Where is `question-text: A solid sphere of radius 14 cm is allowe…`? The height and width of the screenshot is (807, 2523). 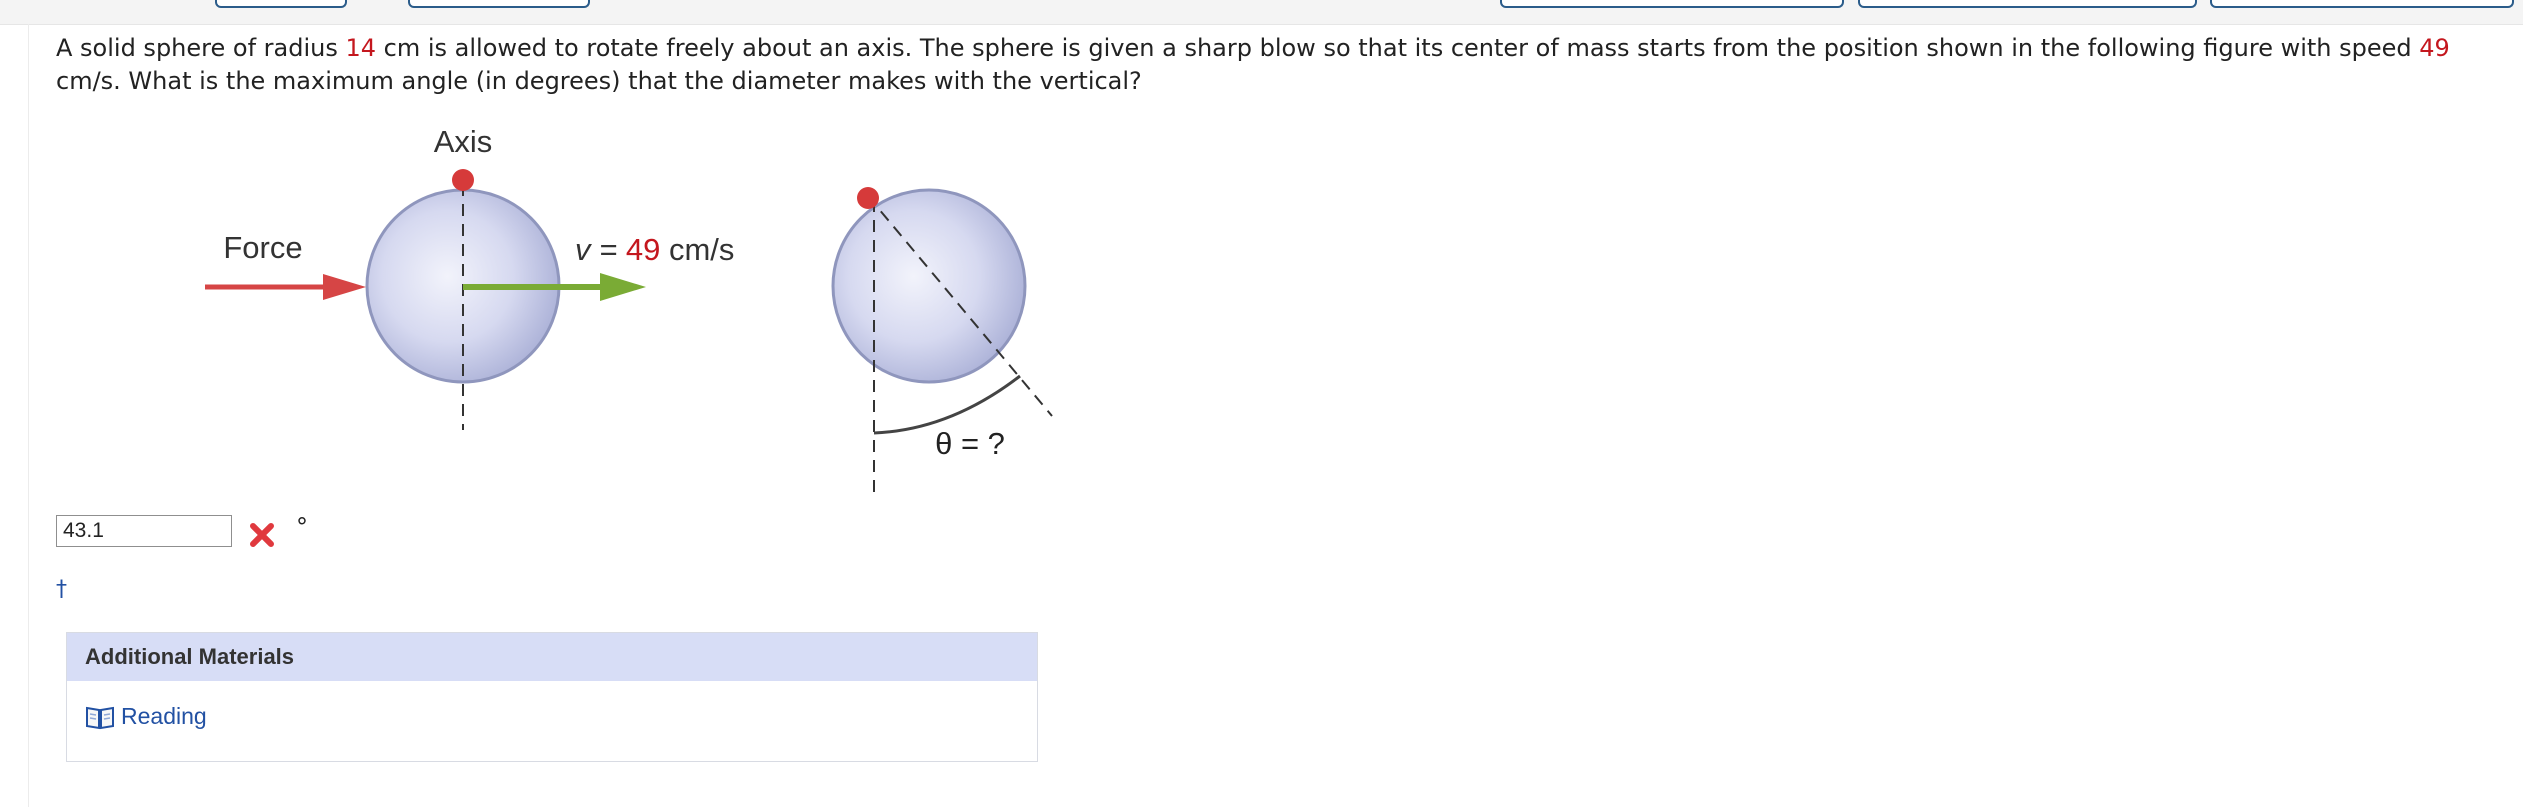
question-text: A solid sphere of radius 14 cm is allowe… is located at coordinates (1271, 65).